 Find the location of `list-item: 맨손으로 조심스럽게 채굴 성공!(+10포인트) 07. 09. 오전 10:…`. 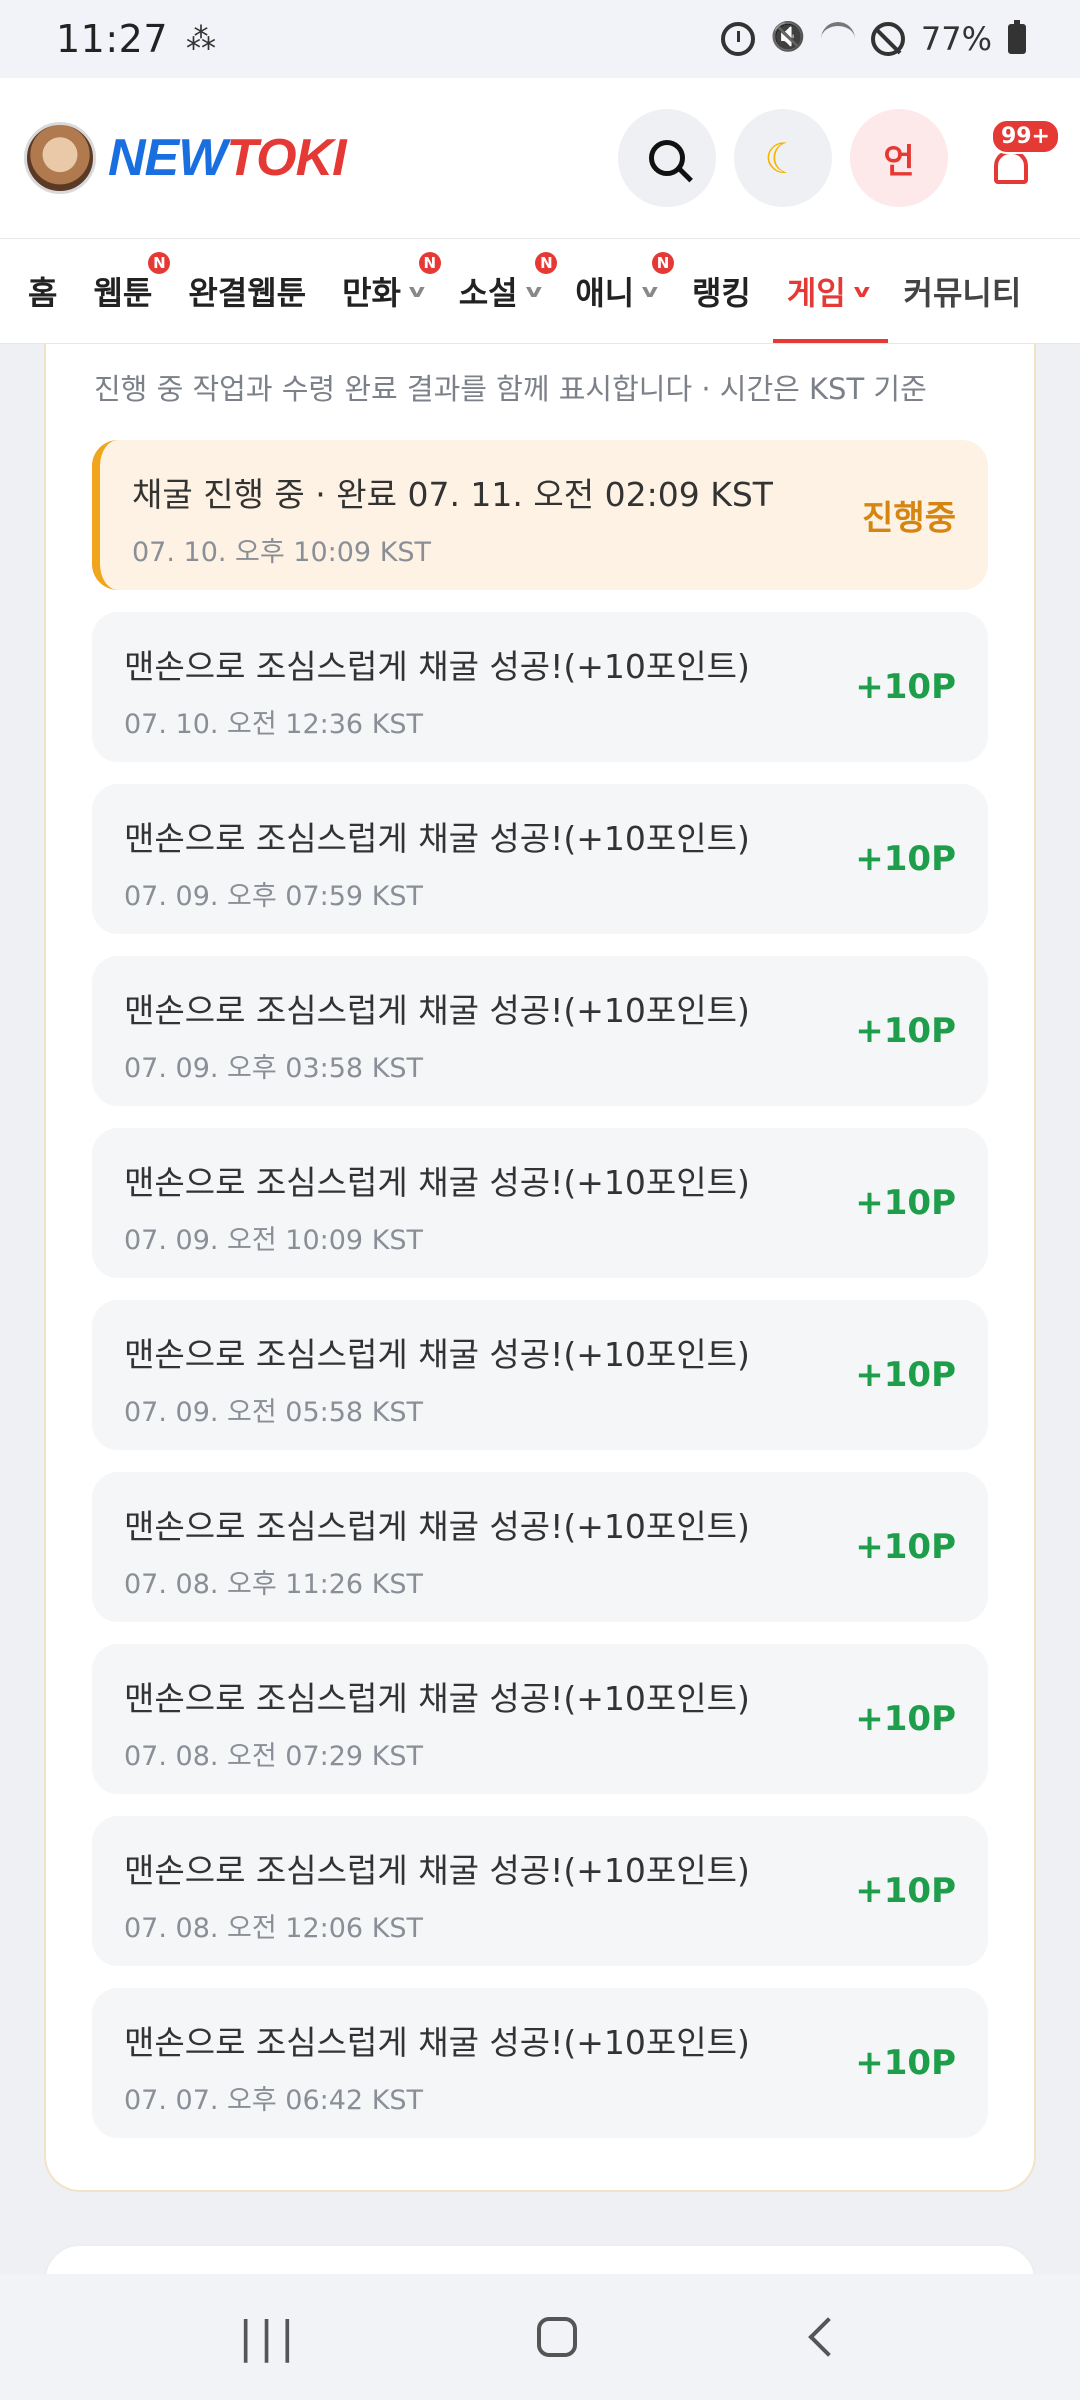

list-item: 맨손으로 조심스럽게 채굴 성공!(+10포인트) 07. 09. 오전 10:… is located at coordinates (540, 1203).